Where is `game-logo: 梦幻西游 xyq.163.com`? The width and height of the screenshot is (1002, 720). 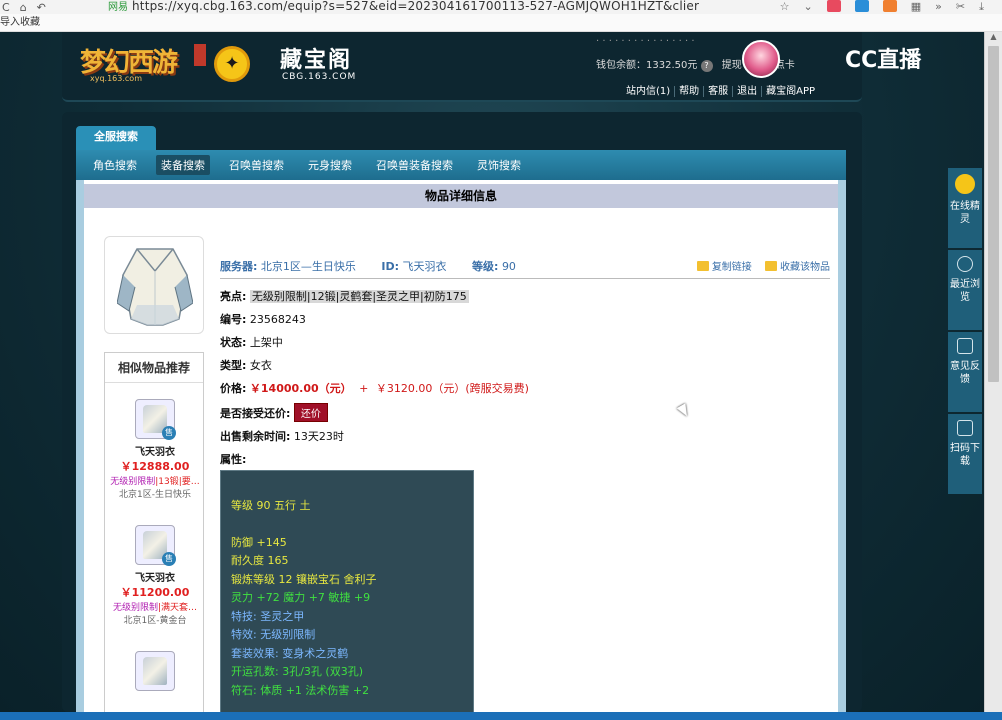
game-logo: 梦幻西游 xyq.163.com is located at coordinates (143, 64).